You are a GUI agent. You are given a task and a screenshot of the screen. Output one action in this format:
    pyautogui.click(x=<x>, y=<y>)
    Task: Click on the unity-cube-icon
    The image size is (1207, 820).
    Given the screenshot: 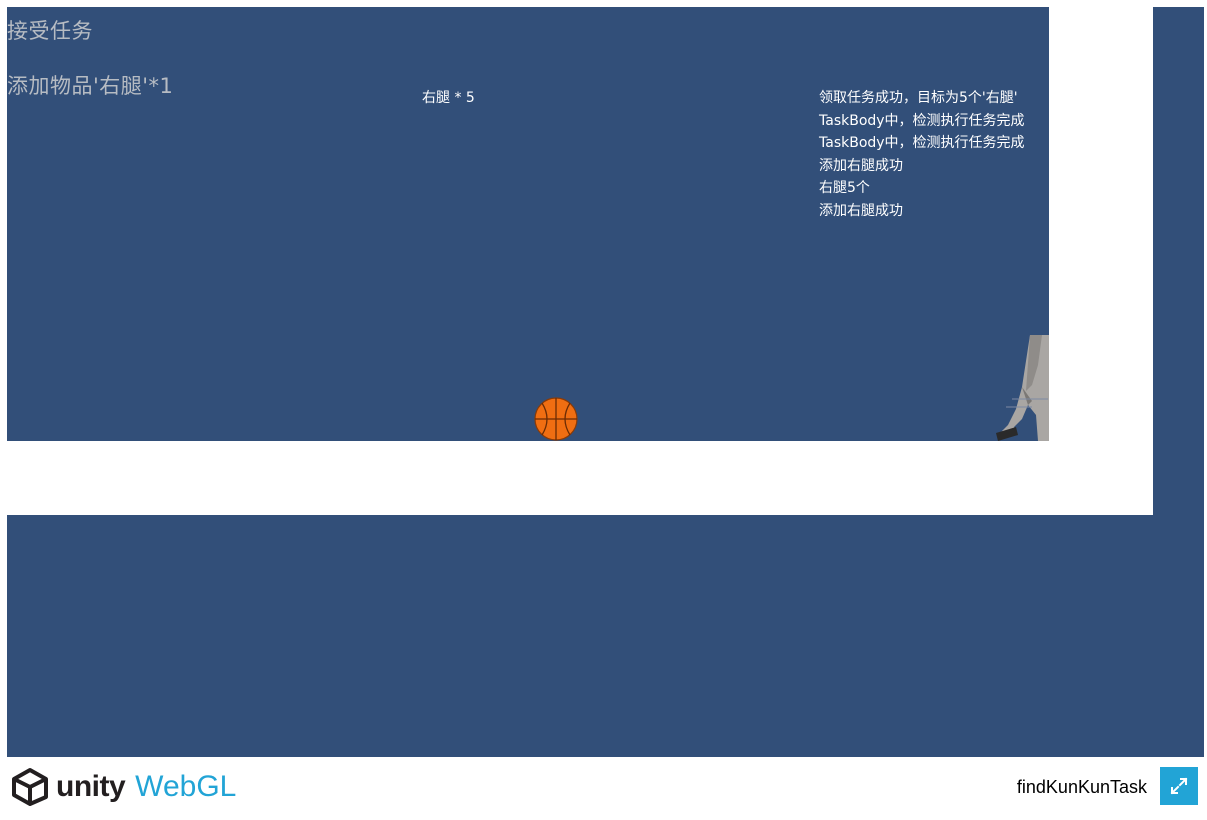 What is the action you would take?
    pyautogui.click(x=30, y=787)
    